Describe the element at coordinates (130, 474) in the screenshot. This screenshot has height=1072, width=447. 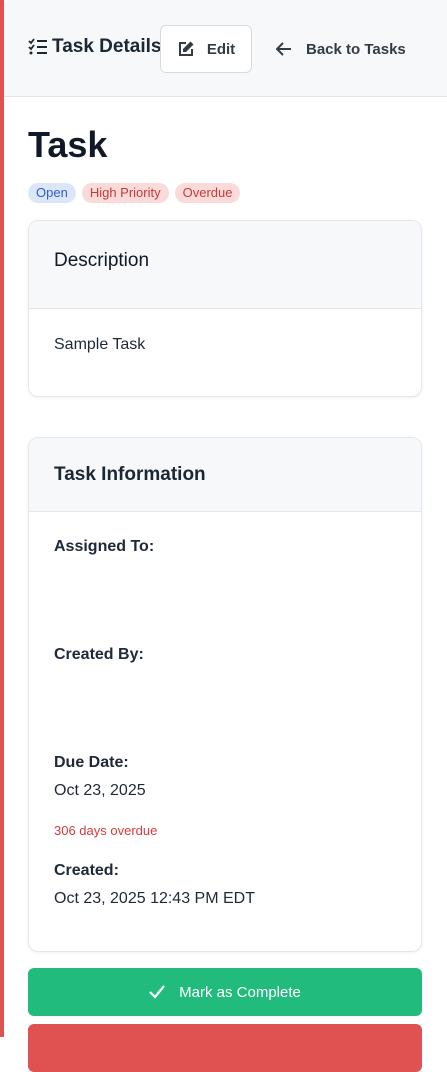
I see `task-information-heading: Task Information` at that location.